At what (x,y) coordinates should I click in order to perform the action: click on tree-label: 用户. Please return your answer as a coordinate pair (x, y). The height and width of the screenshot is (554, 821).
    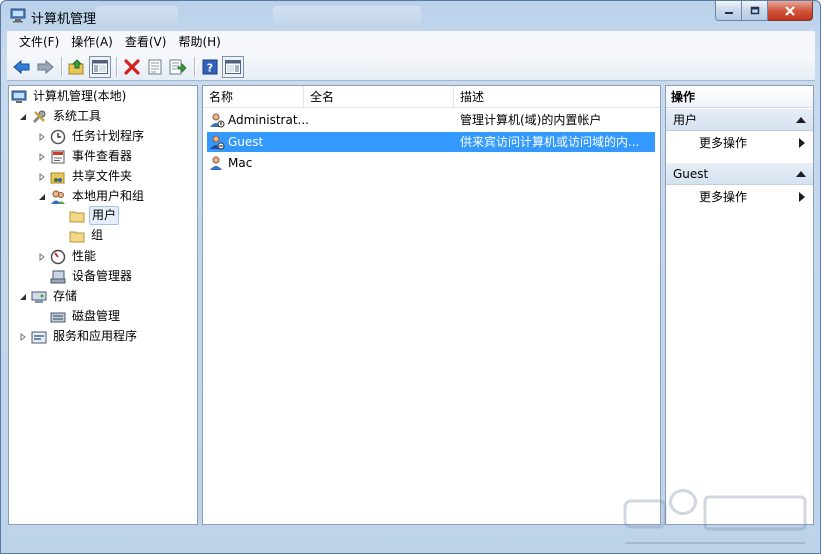
    Looking at the image, I should click on (104, 215).